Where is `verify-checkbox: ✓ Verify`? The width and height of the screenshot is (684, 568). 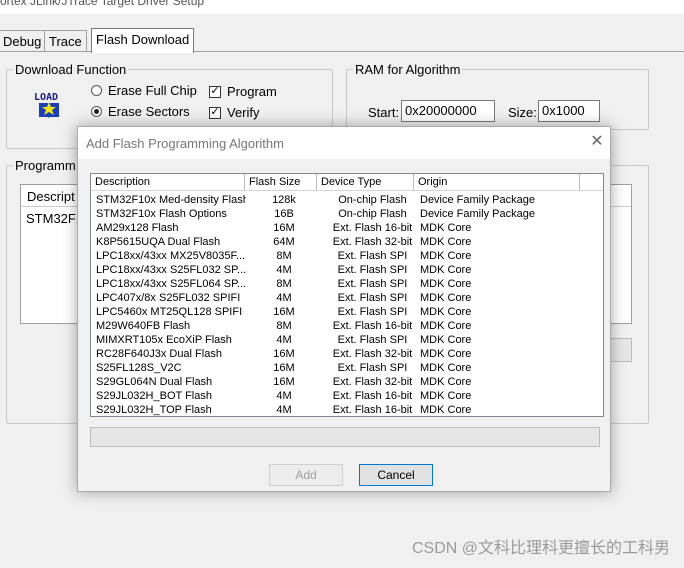
verify-checkbox: ✓ Verify is located at coordinates (234, 112).